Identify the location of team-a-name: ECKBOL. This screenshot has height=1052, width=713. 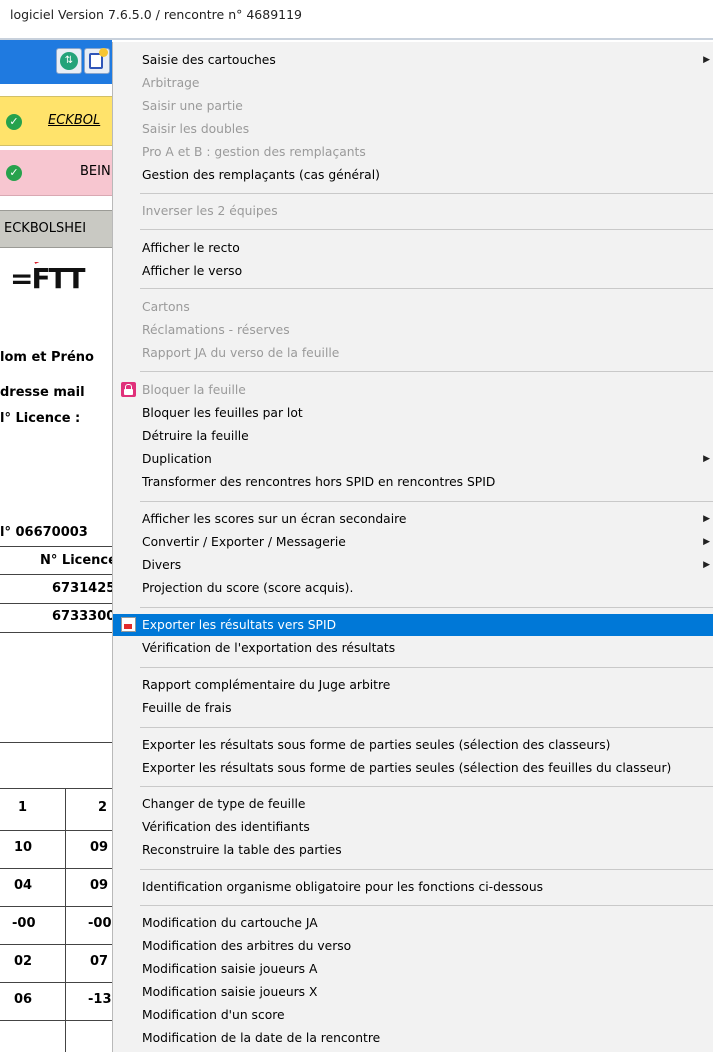
(74, 120).